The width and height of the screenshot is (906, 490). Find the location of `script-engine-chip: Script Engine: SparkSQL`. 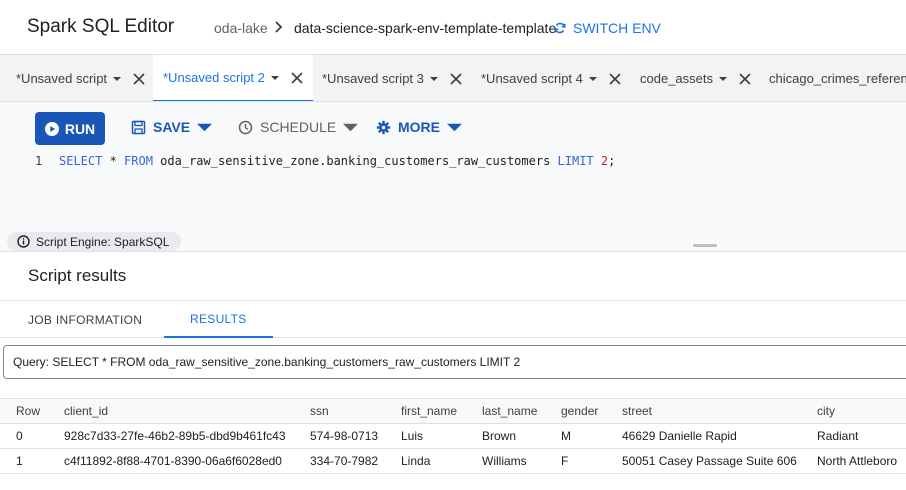

script-engine-chip: Script Engine: SparkSQL is located at coordinates (94, 241).